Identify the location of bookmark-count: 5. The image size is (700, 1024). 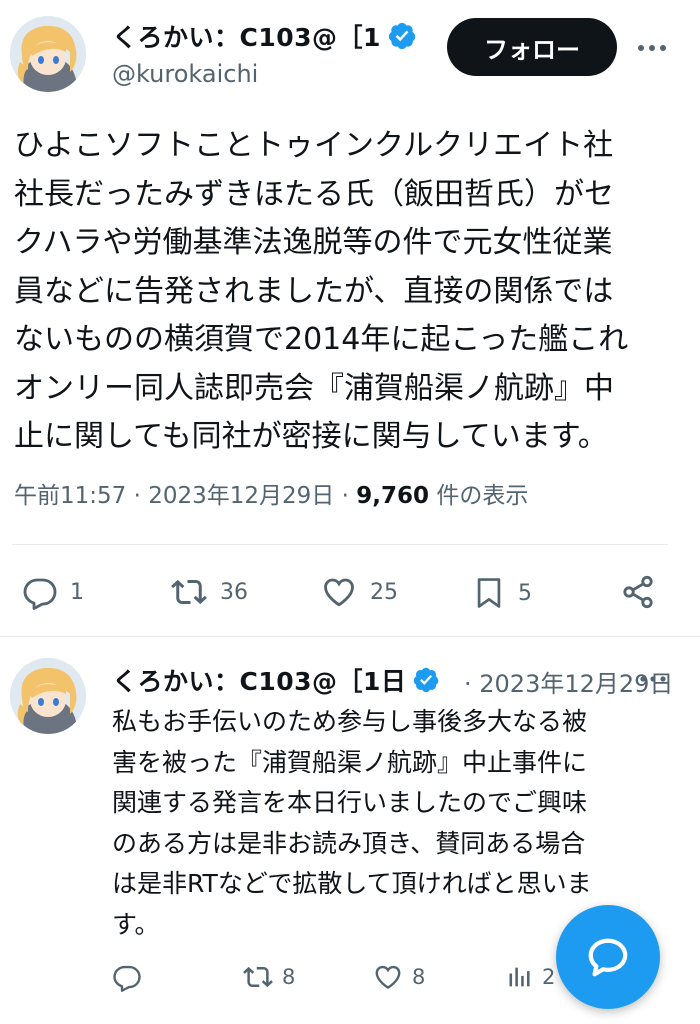
(525, 593).